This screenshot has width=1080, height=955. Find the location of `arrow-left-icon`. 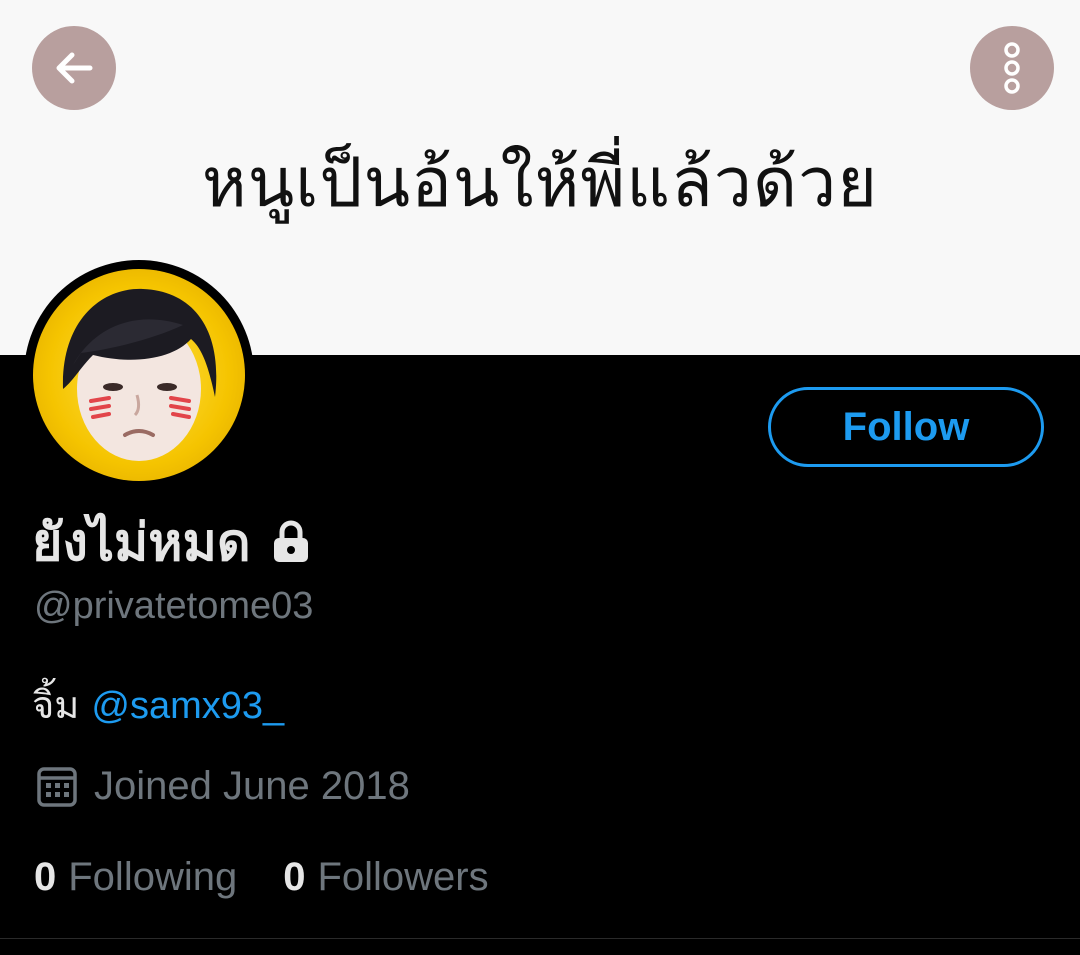

arrow-left-icon is located at coordinates (74, 68).